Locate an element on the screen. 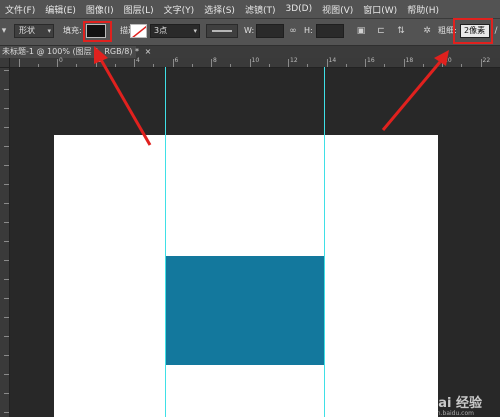 The image size is (500, 417). arrow-to-fill is located at coordinates (123, 96).